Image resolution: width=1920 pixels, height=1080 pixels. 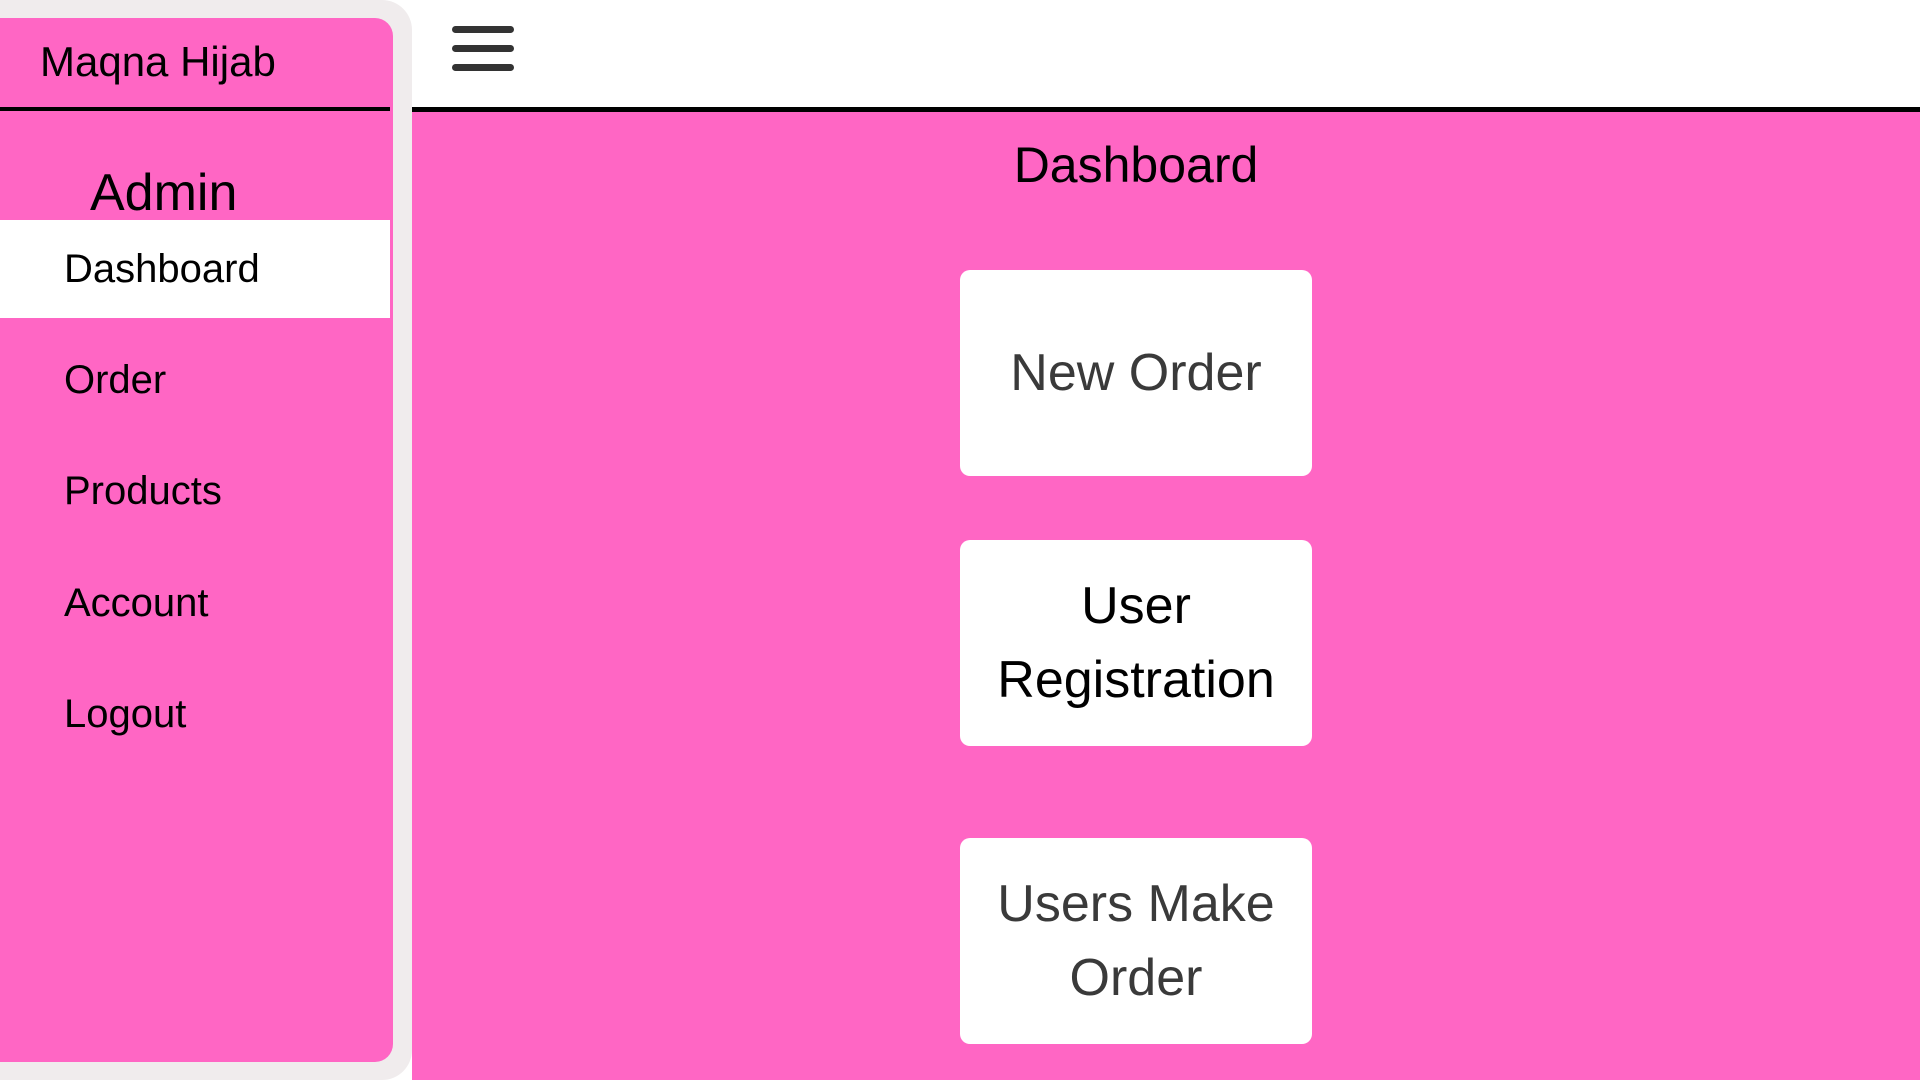 I want to click on sidebar-item-label: Order, so click(x=115, y=379).